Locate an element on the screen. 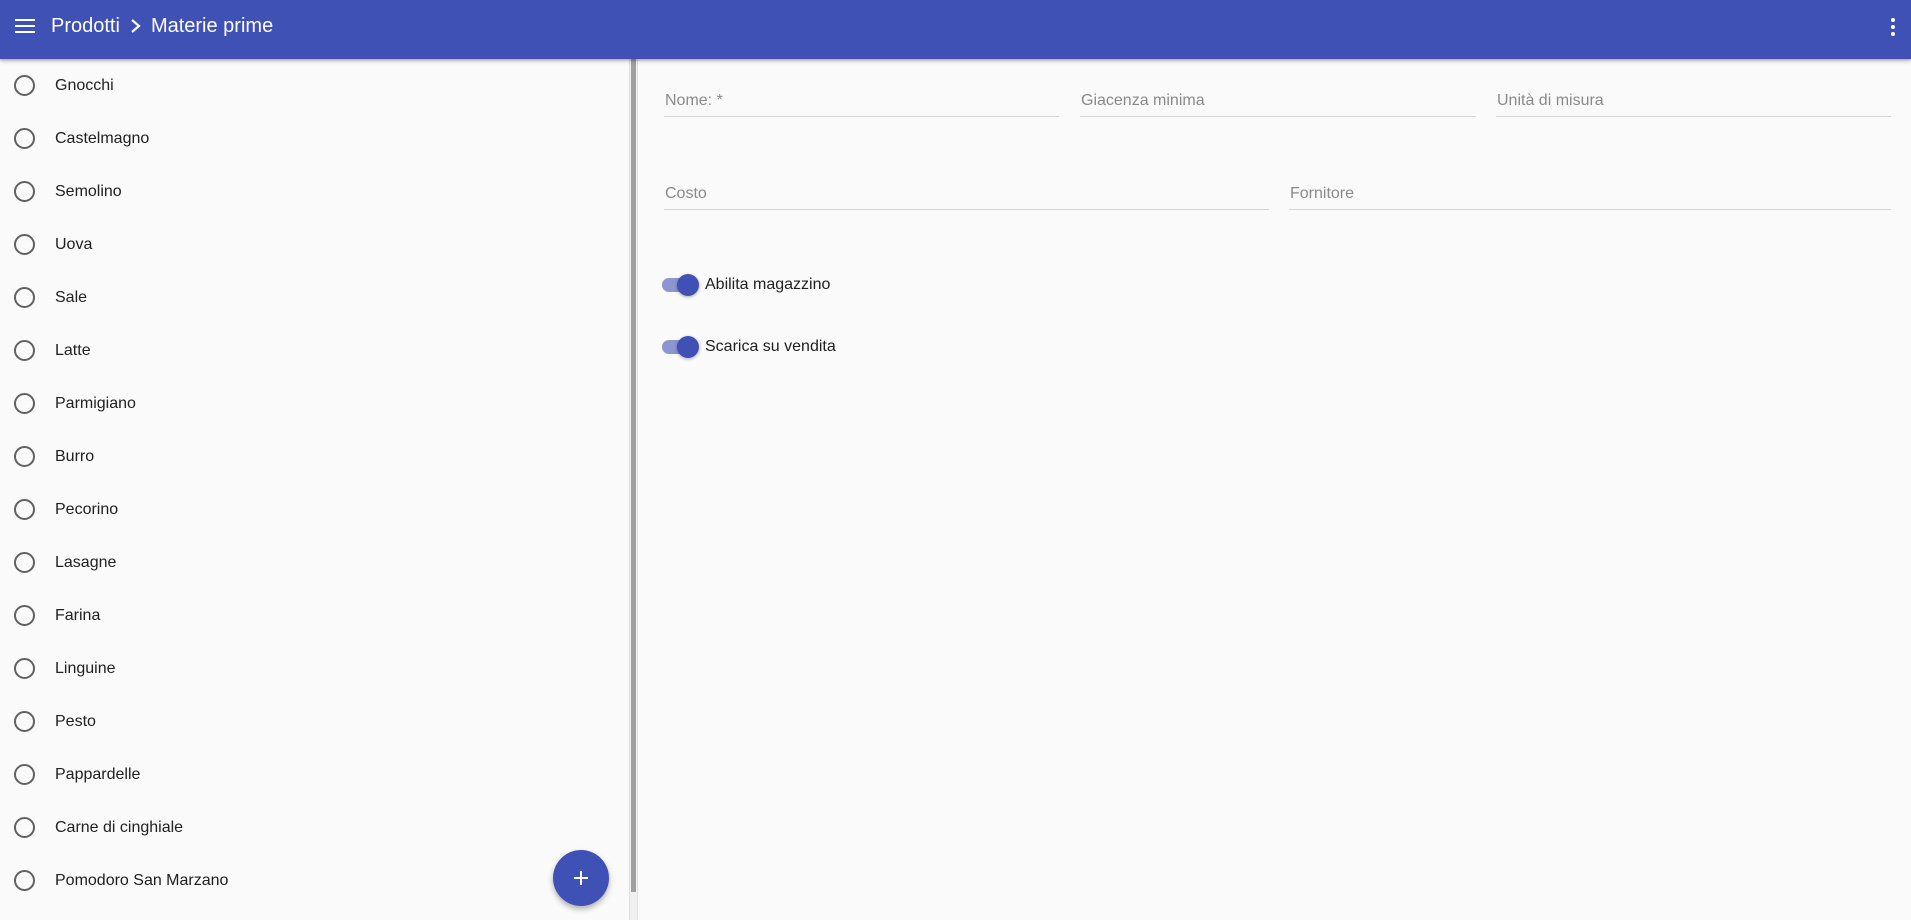 Image resolution: width=1911 pixels, height=920 pixels. list-item: Latte is located at coordinates (314, 350).